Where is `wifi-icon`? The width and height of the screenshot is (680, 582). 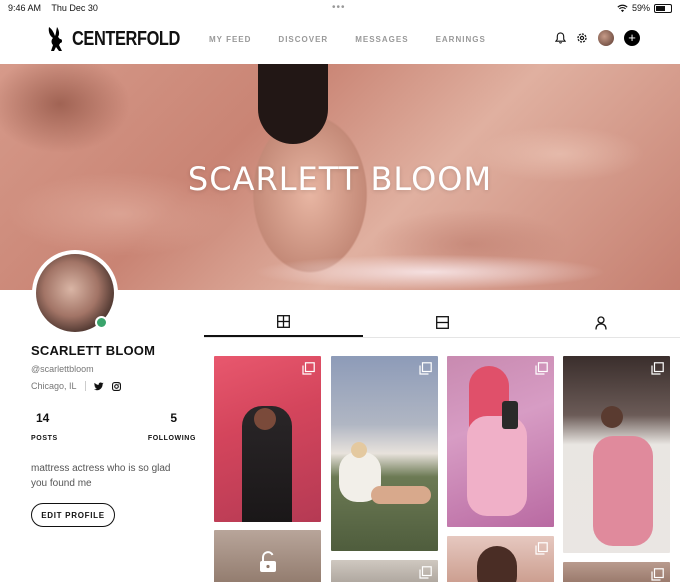 wifi-icon is located at coordinates (622, 8).